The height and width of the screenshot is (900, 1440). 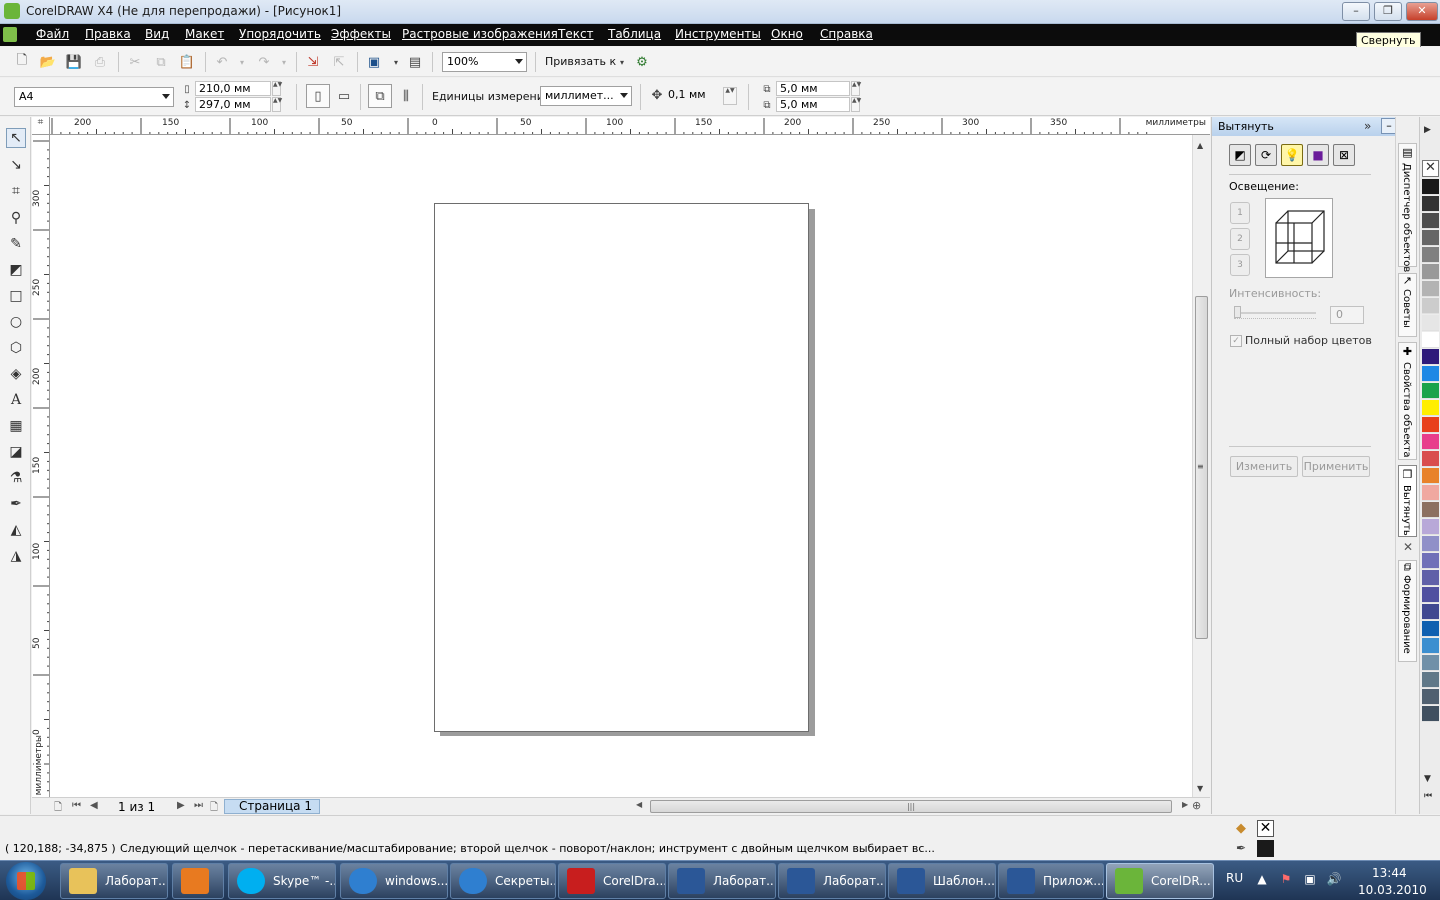 I want to click on width-spinner: ▲▼, so click(x=277, y=88).